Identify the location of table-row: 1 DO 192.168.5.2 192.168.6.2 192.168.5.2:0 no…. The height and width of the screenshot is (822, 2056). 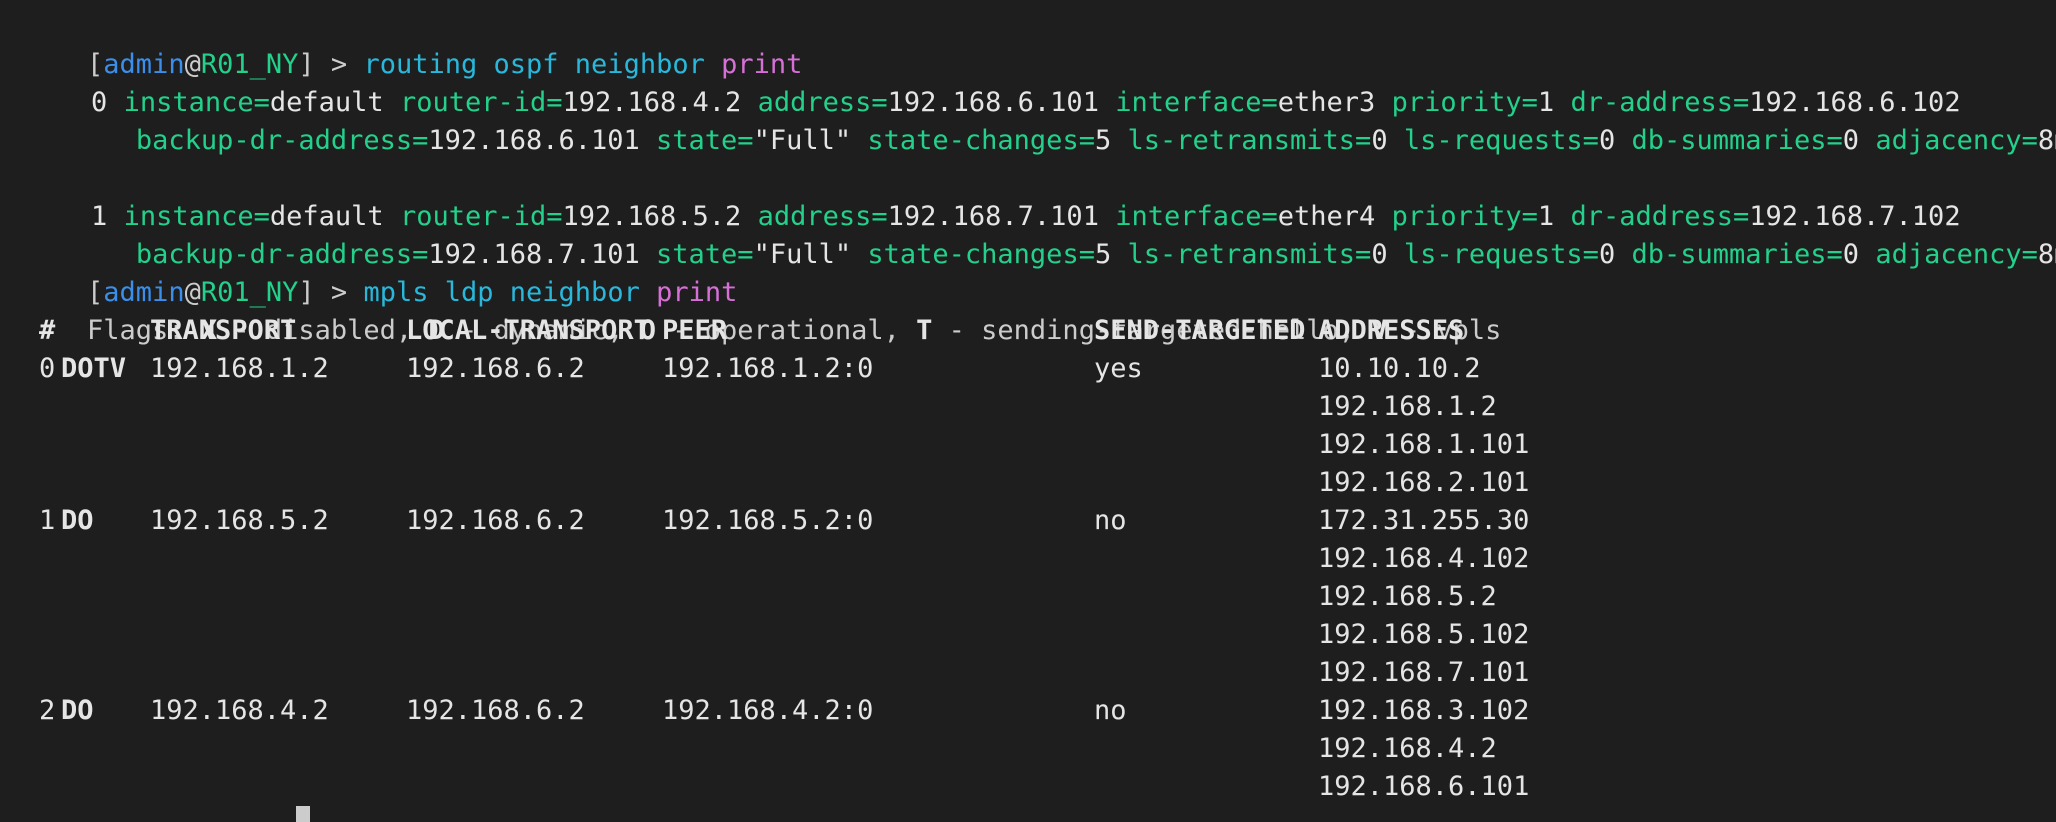
(822, 521).